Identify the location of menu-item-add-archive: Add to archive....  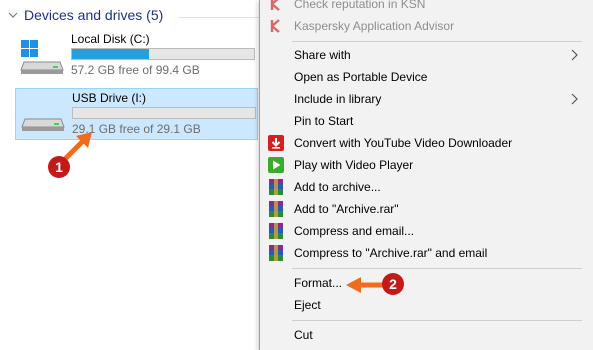
(426, 187).